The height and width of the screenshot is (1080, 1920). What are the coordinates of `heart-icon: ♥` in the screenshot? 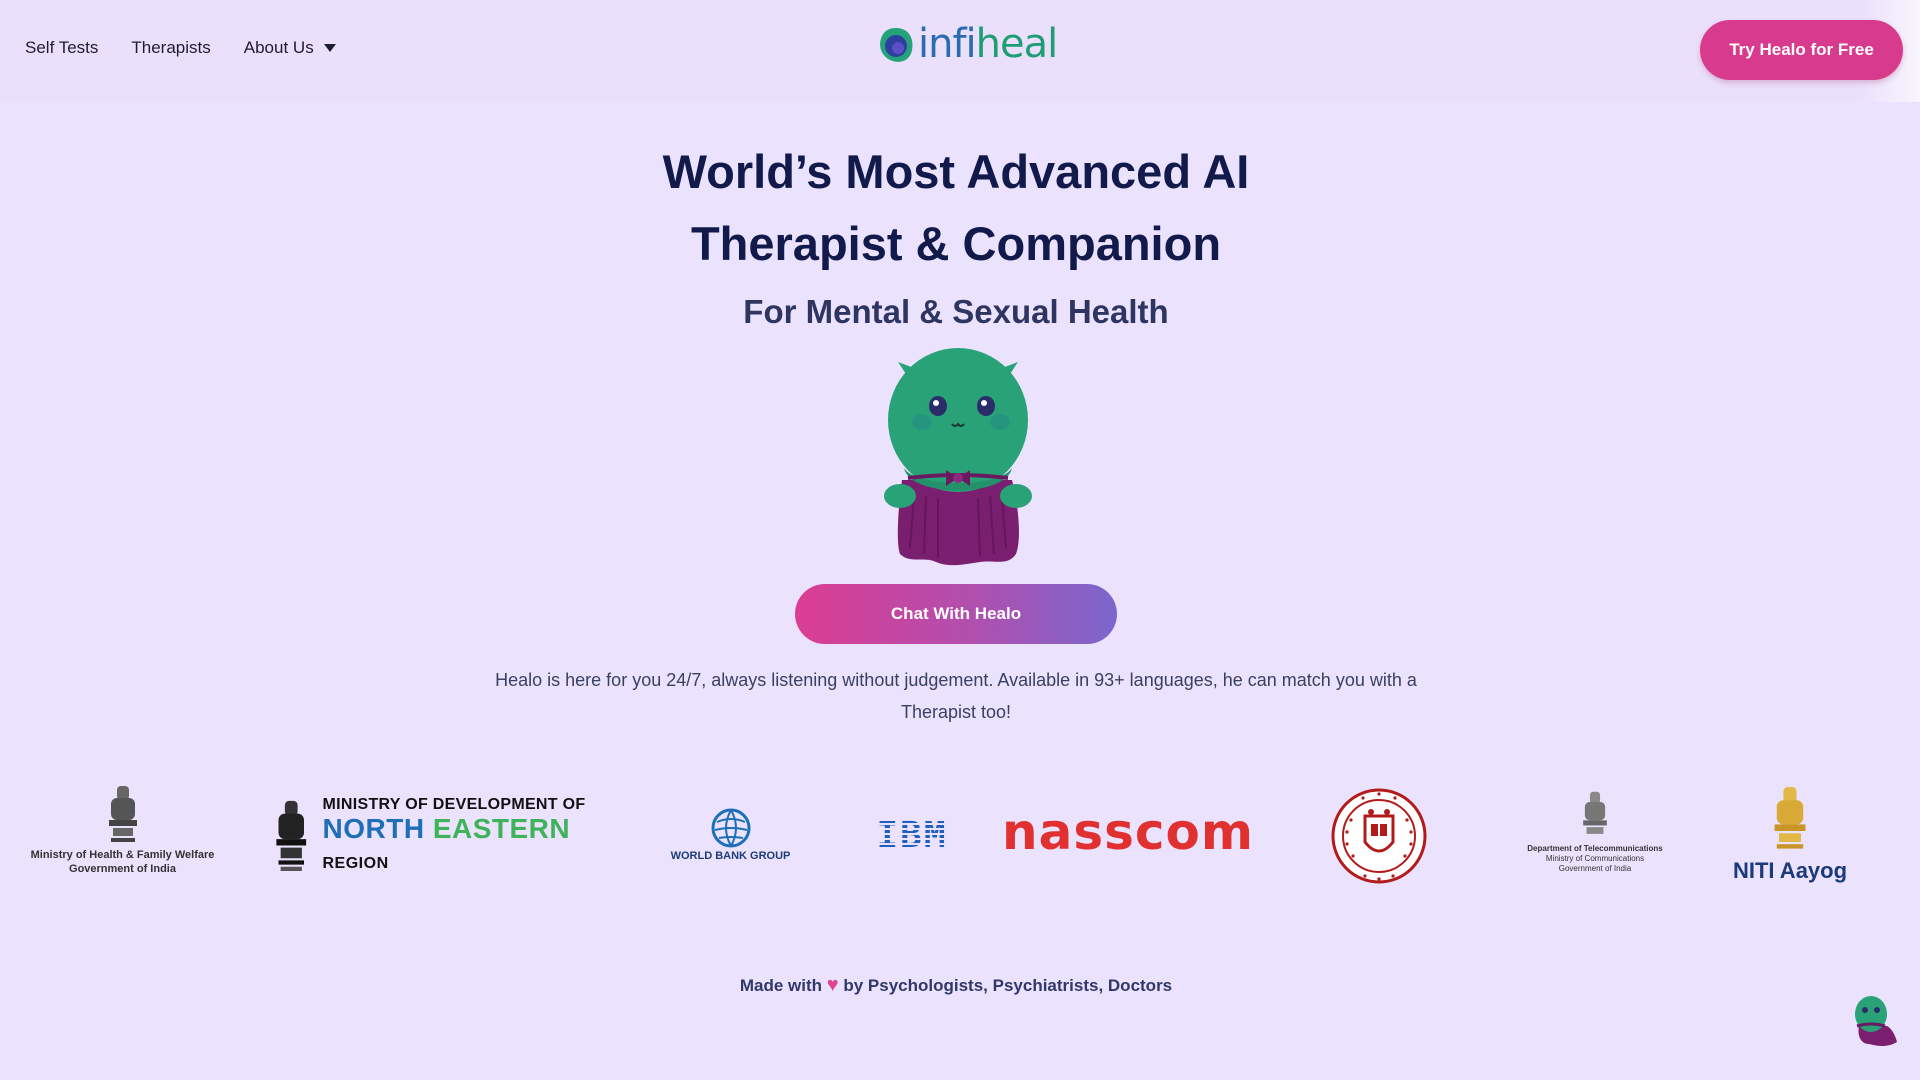 It's located at (832, 985).